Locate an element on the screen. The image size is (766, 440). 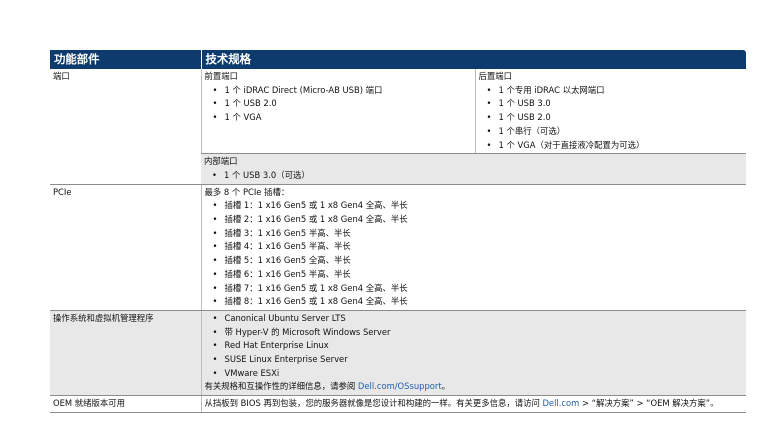
os-note-suffix: 。 is located at coordinates (445, 386).